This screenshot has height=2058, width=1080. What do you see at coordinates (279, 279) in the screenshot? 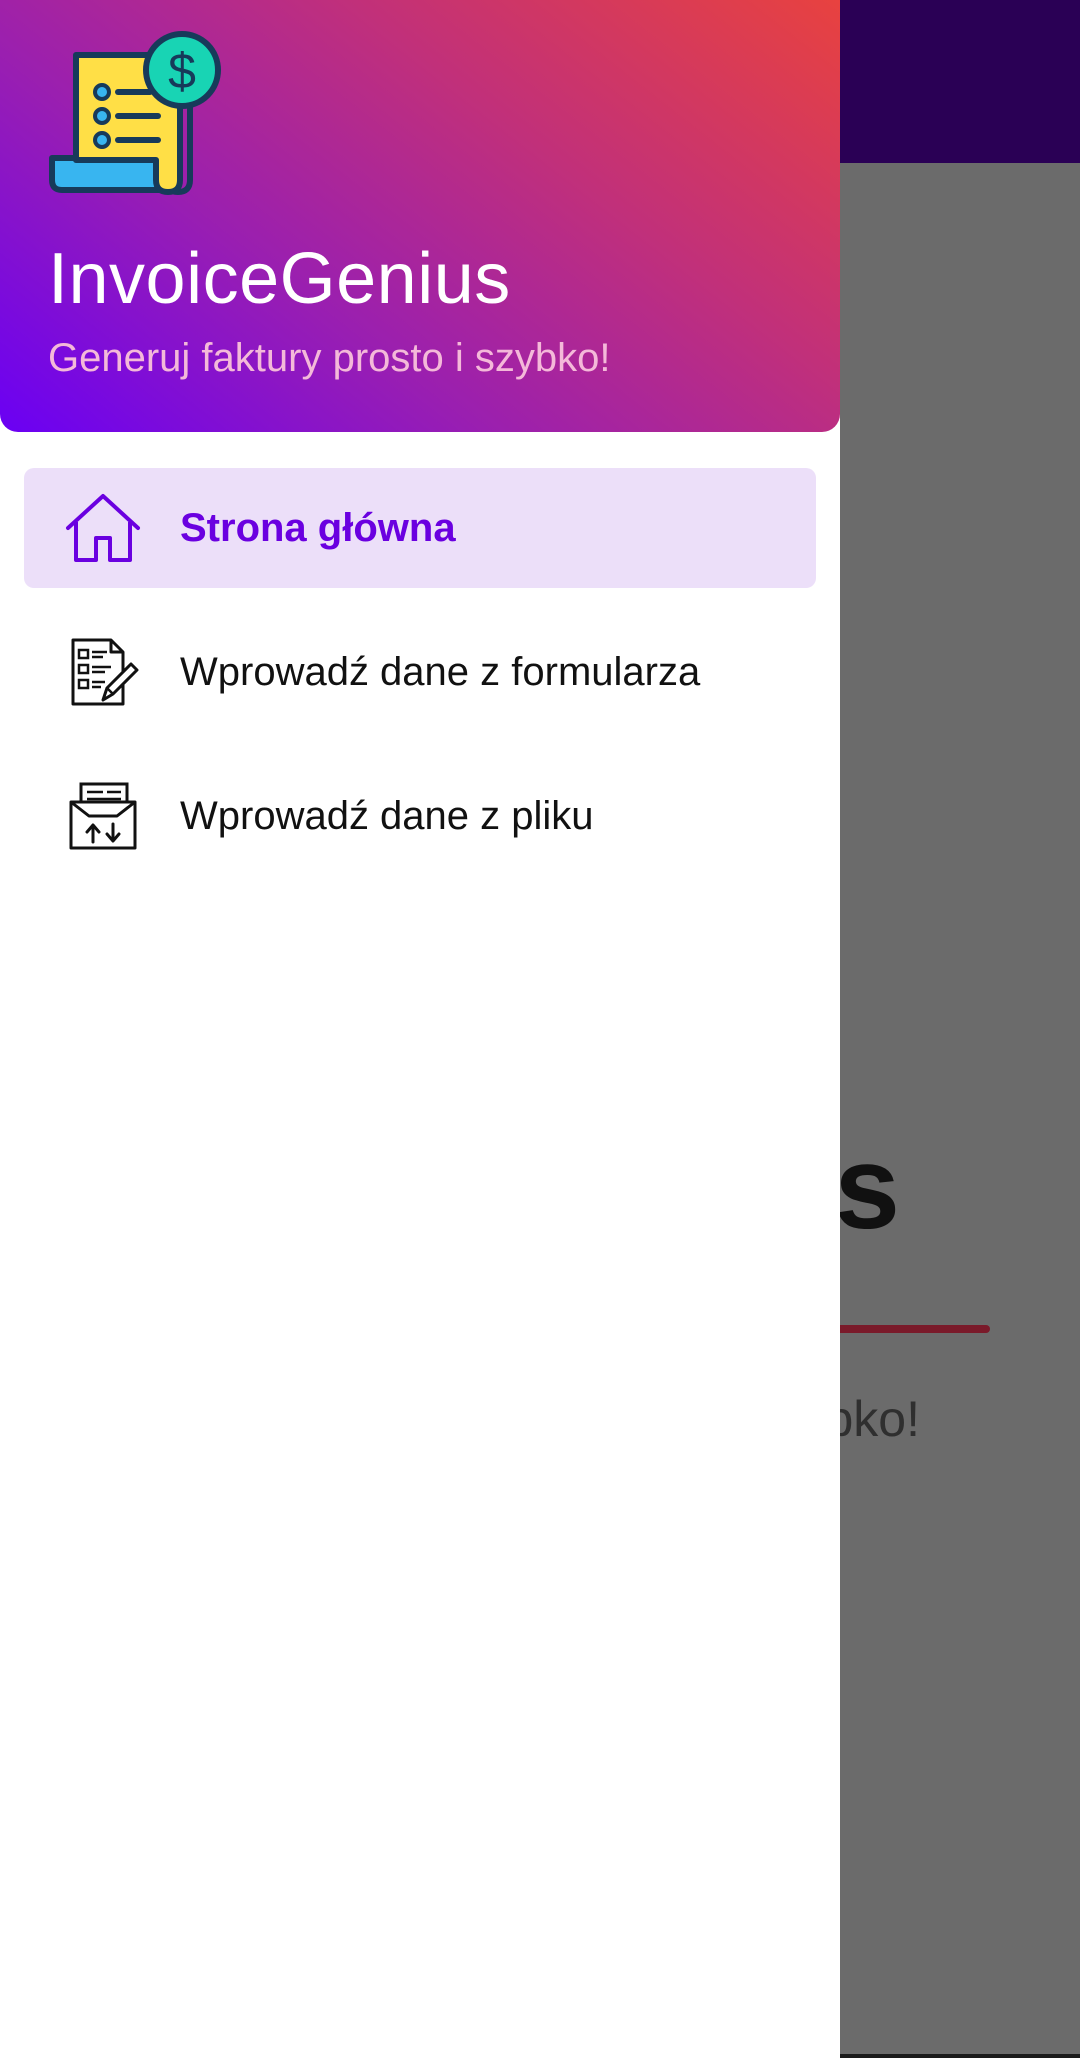
I see `app-name: InvoiceGenius` at bounding box center [279, 279].